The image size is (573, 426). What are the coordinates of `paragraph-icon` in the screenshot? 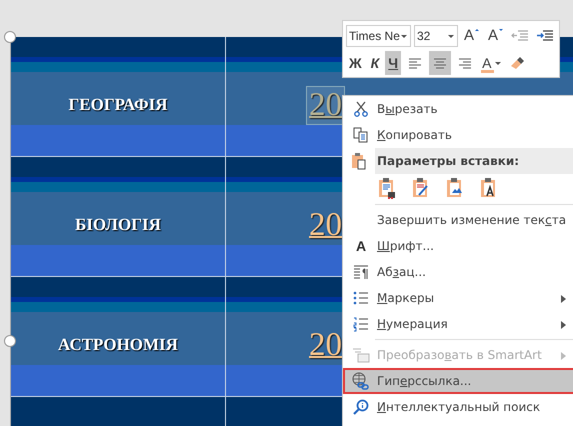 It's located at (361, 272).